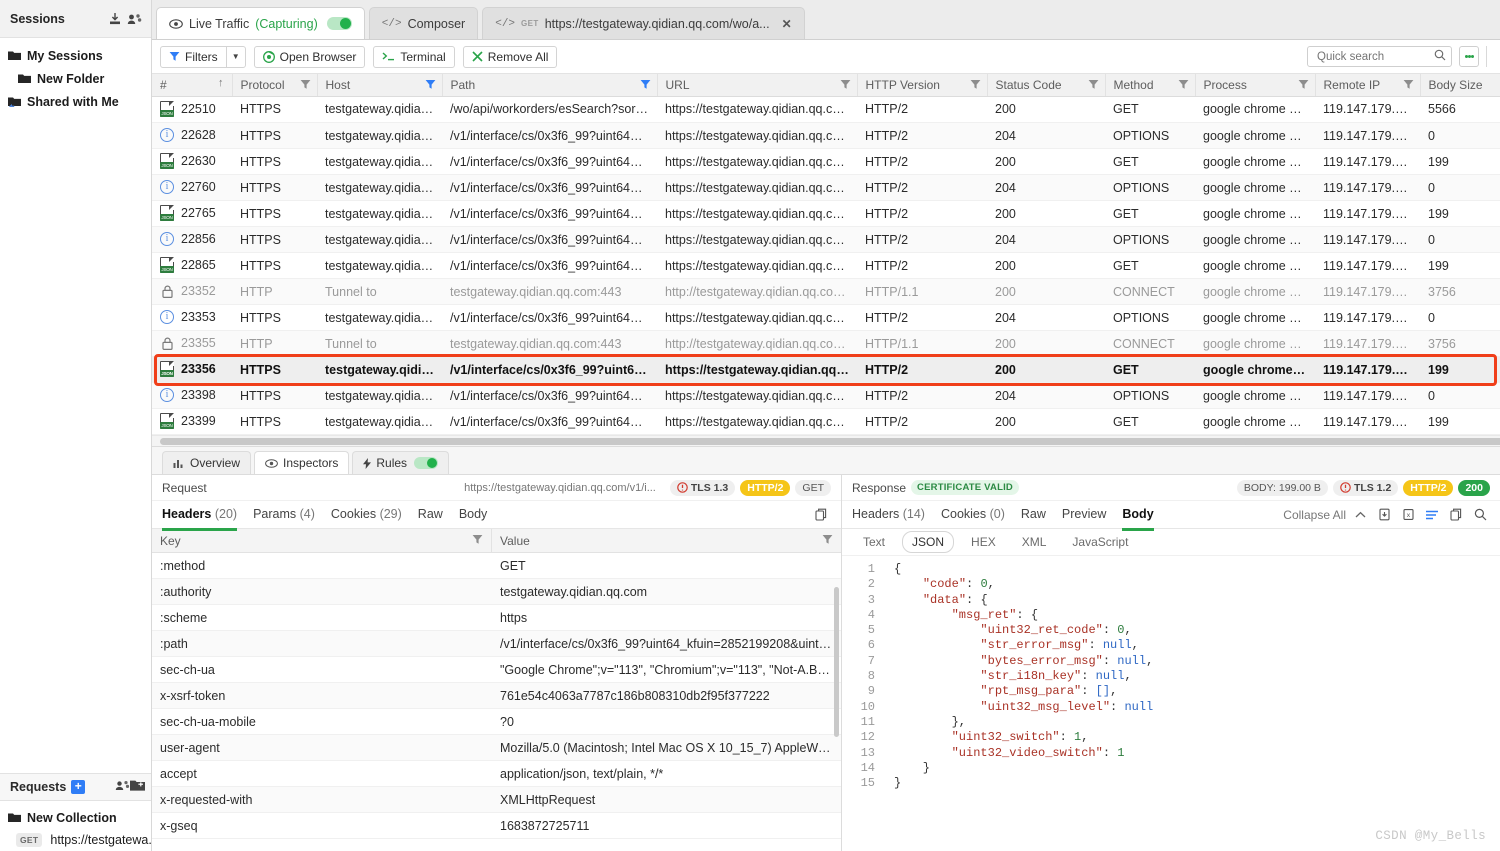 The width and height of the screenshot is (1500, 851). What do you see at coordinates (134, 18) in the screenshot?
I see `manage-sessions-icon` at bounding box center [134, 18].